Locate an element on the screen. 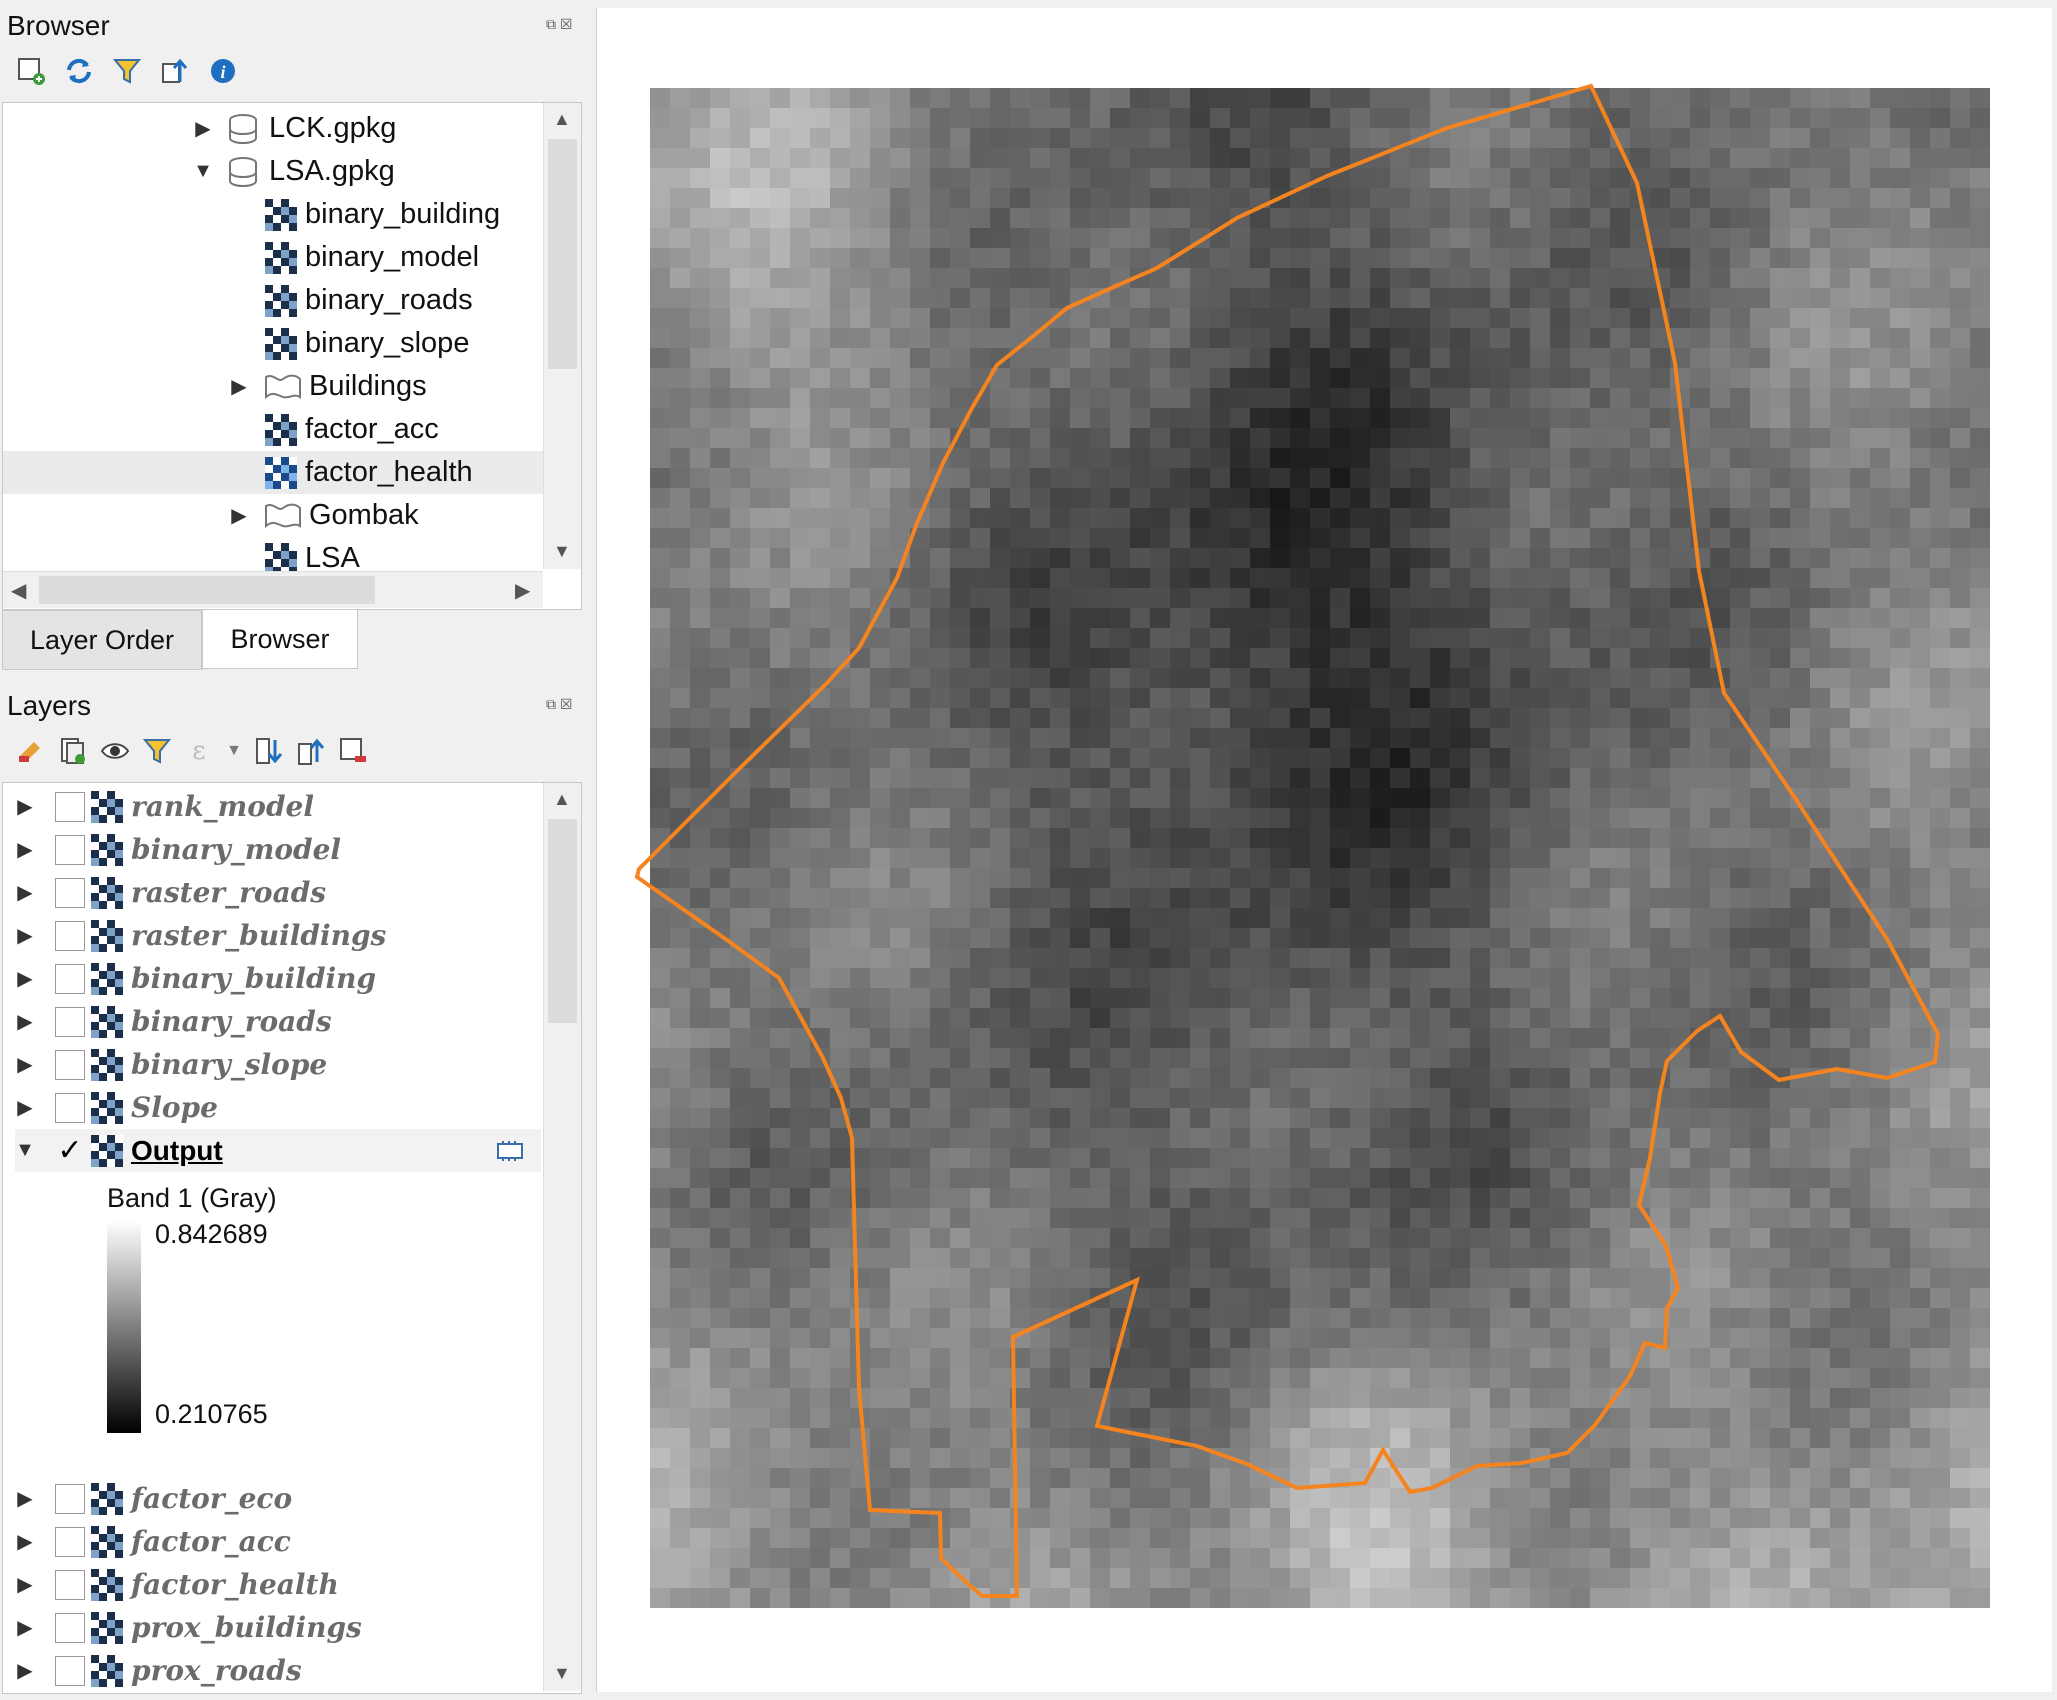 This screenshot has width=2057, height=1700. dropdown-arrow-icon: ▼ is located at coordinates (234, 751).